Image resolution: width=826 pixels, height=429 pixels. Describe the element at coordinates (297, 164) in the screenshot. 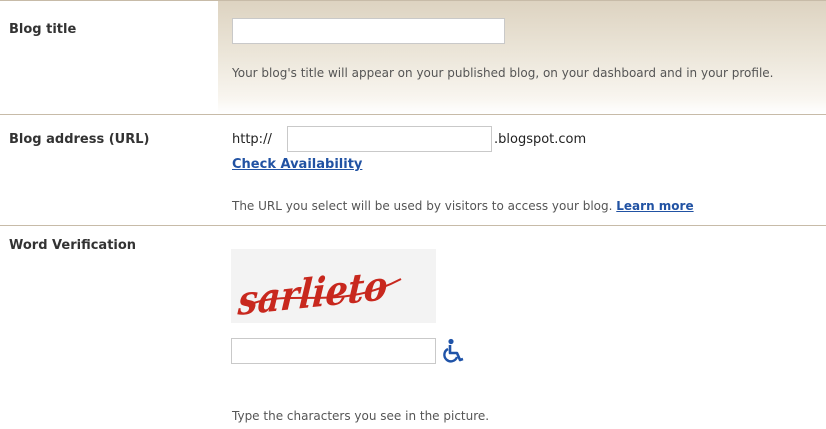

I see `check-availability-link: Check Availability` at that location.